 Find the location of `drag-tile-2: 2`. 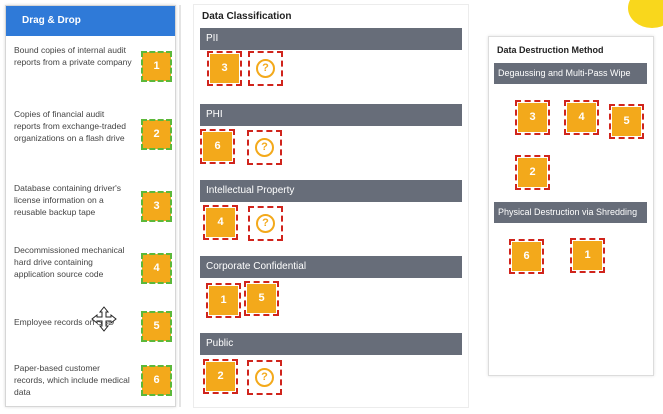

drag-tile-2: 2 is located at coordinates (156, 134).